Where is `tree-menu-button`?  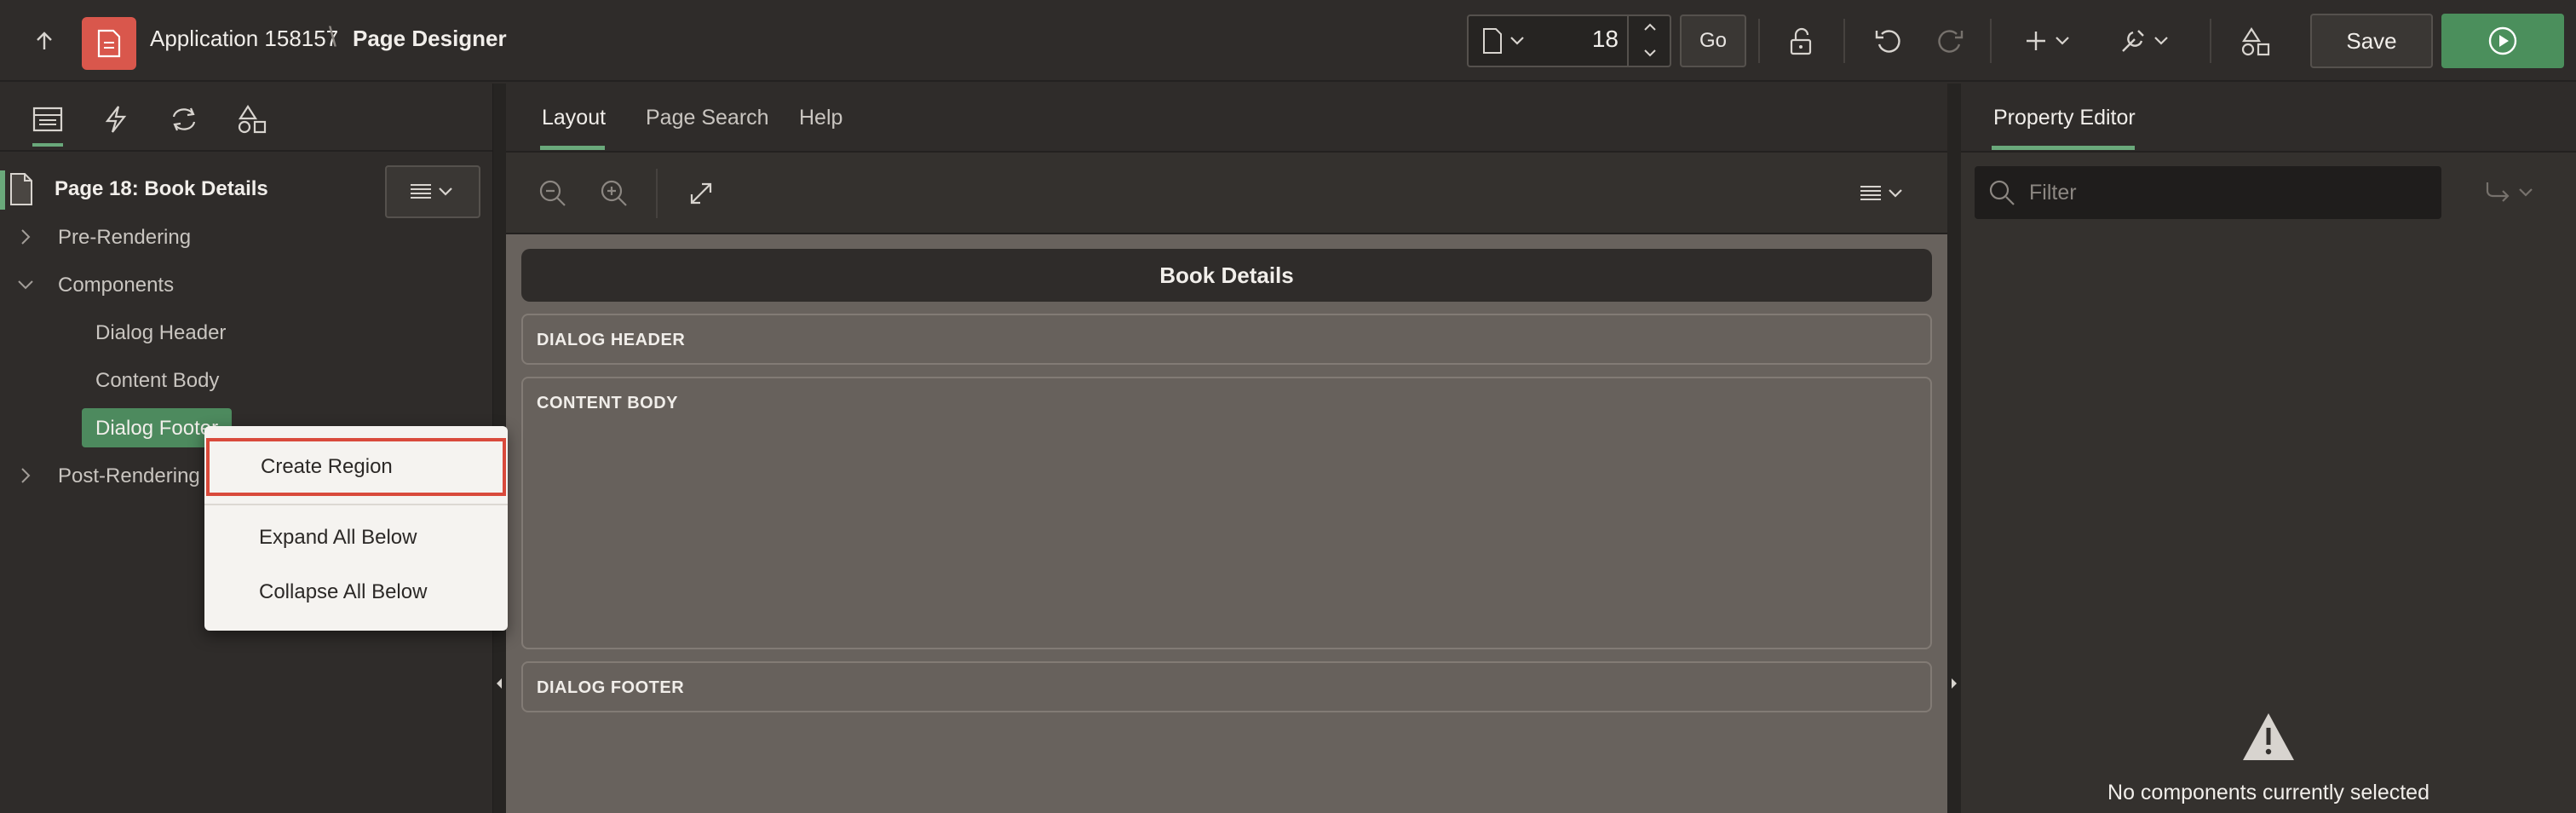
tree-menu-button is located at coordinates (433, 192).